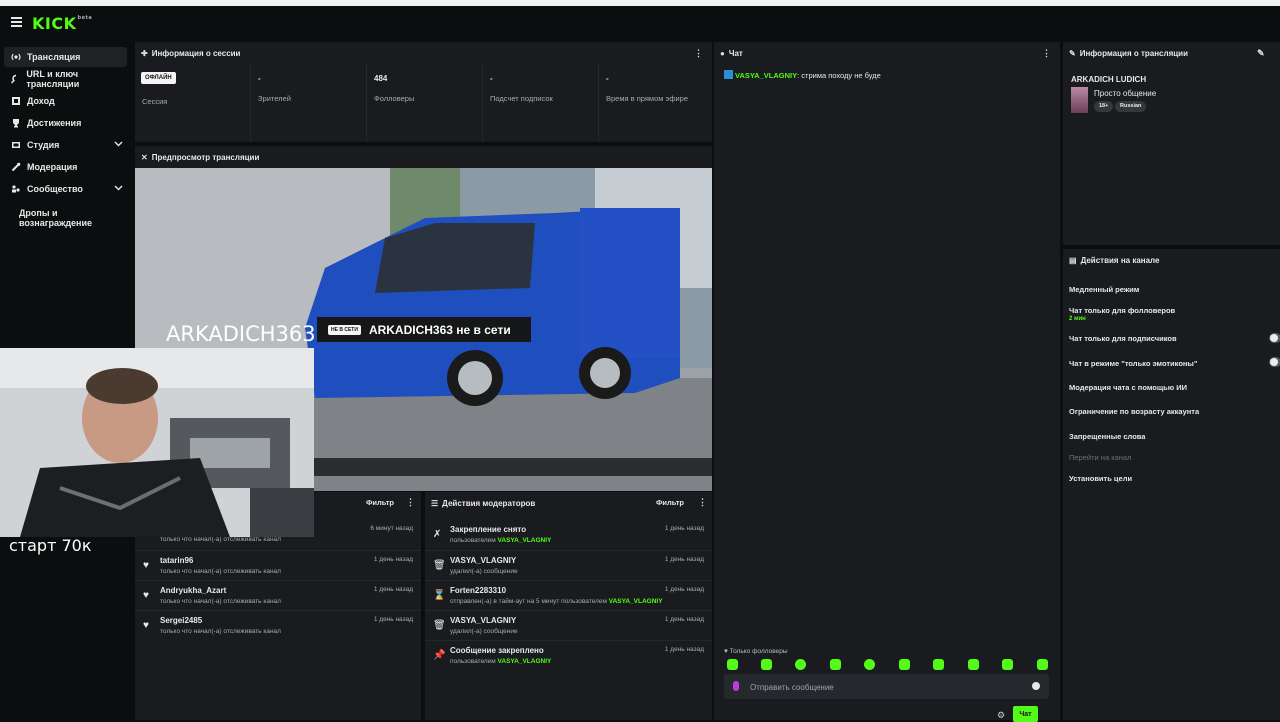 Image resolution: width=1280 pixels, height=722 pixels. I want to click on sidebar-item-label: Студия, so click(43, 145).